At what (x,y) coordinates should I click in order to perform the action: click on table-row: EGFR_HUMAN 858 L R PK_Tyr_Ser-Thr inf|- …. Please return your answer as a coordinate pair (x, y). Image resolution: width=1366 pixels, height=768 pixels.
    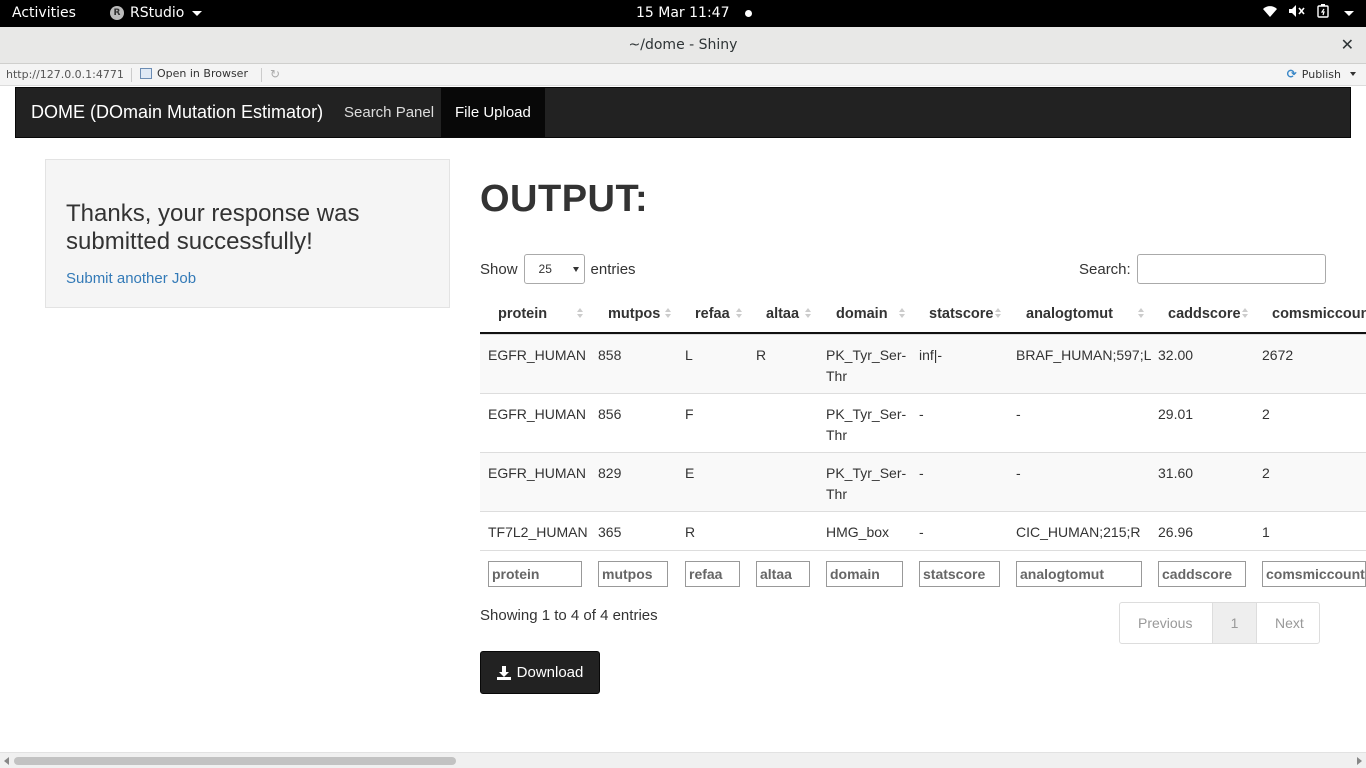
    Looking at the image, I should click on (923, 363).